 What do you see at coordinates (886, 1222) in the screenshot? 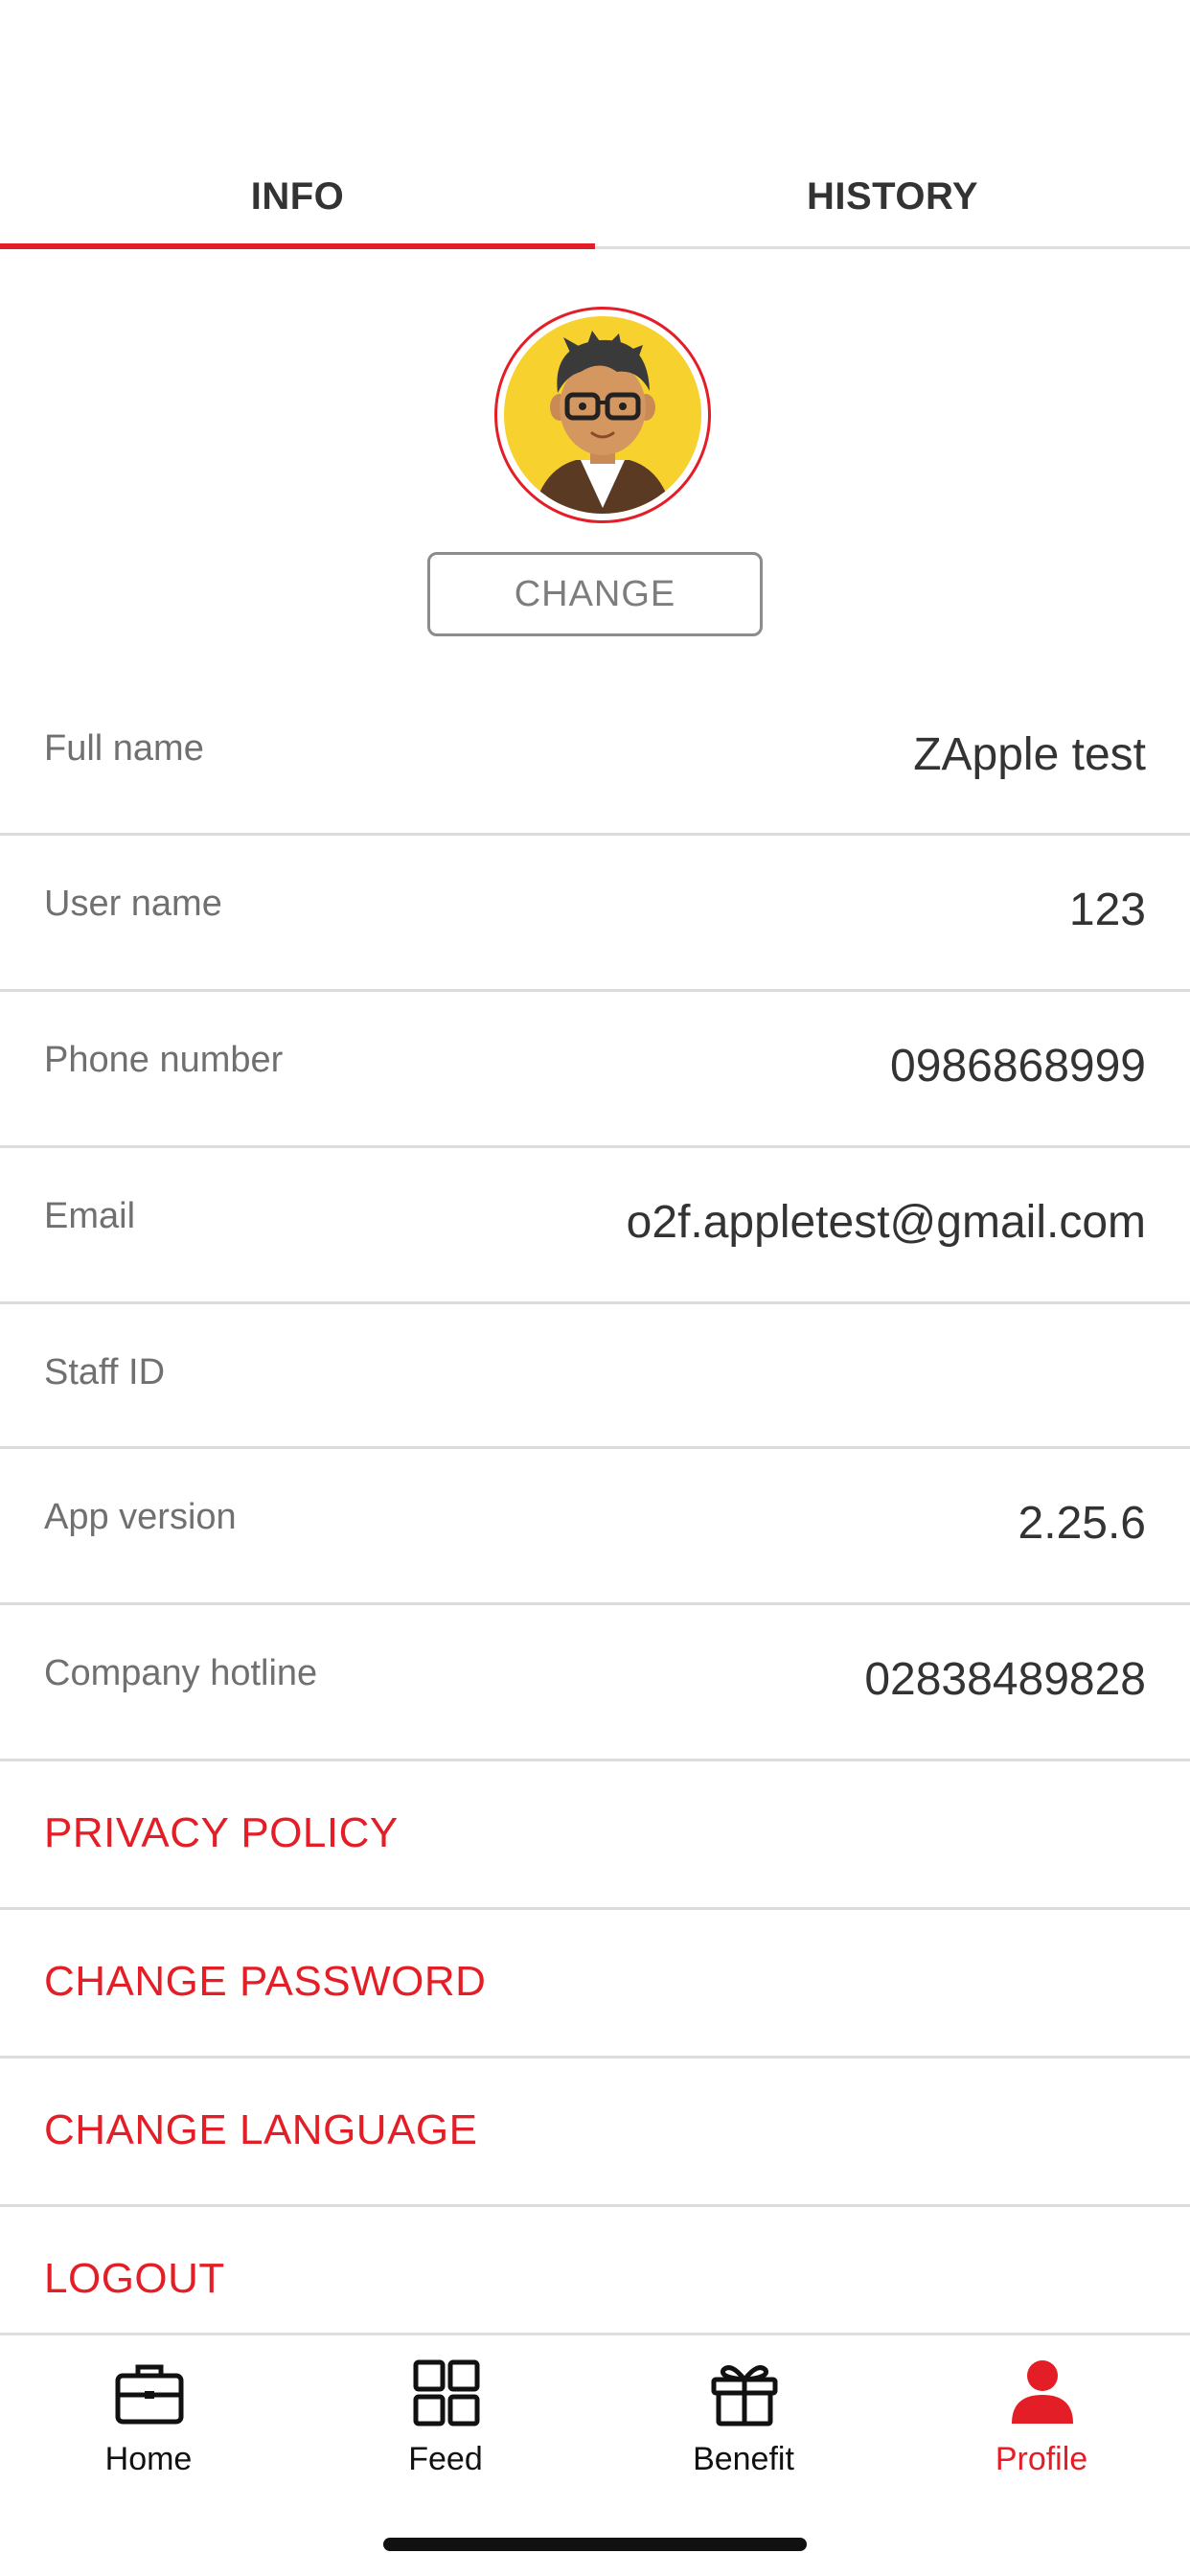
I see `info-value: o2f.appletest@gmail.com` at bounding box center [886, 1222].